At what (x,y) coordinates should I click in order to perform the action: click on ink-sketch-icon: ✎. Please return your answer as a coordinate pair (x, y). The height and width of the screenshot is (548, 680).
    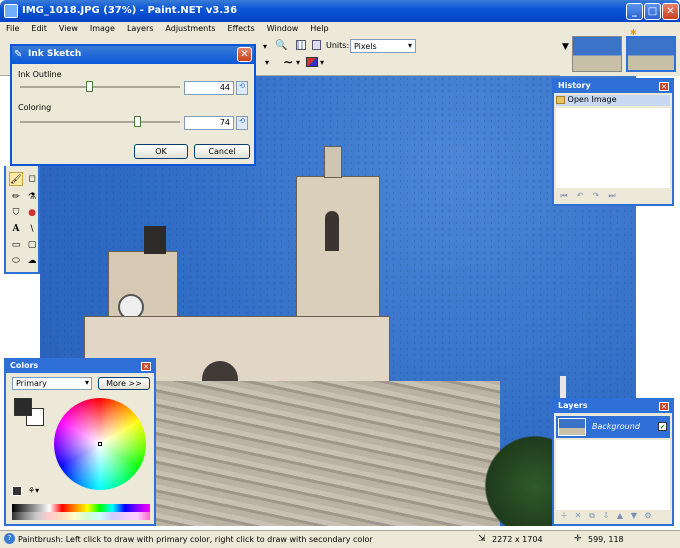
    Looking at the image, I should click on (18, 54).